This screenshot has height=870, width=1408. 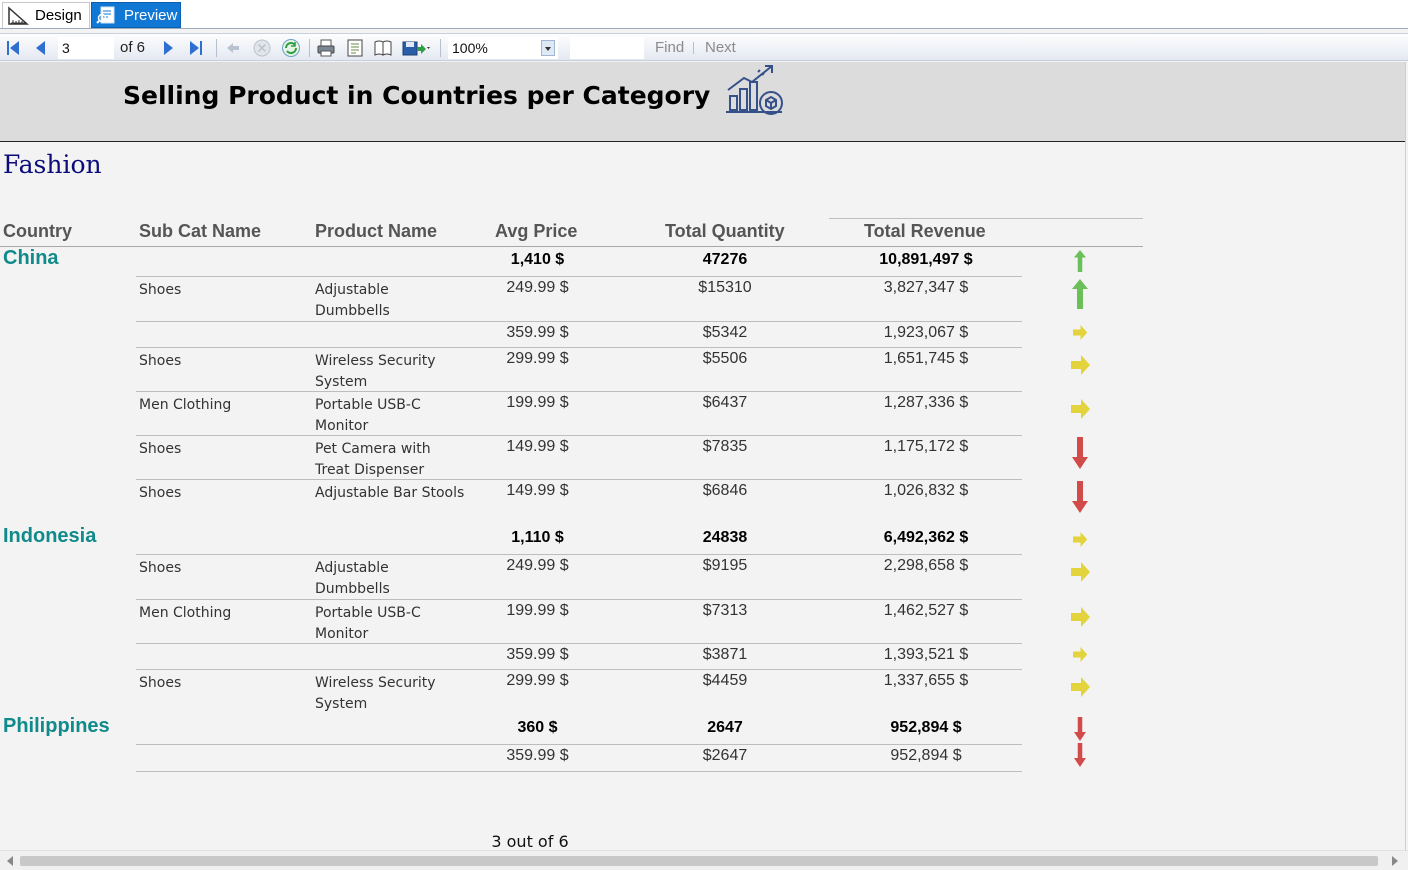 I want to click on column-header-subcat: Sub Cat Name, so click(x=200, y=231).